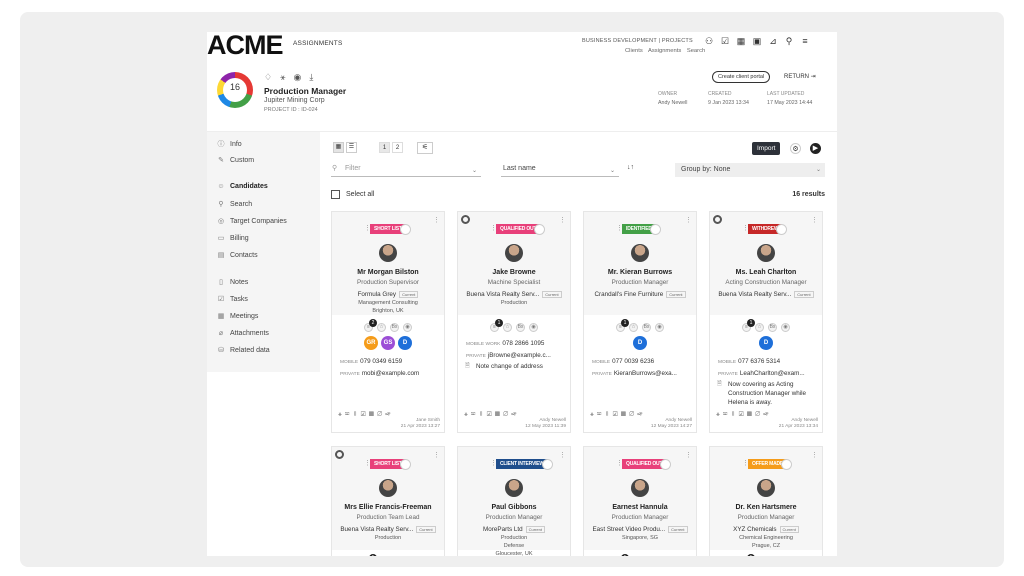  I want to click on sidebar-item-notes: ▯ Notes, so click(232, 282).